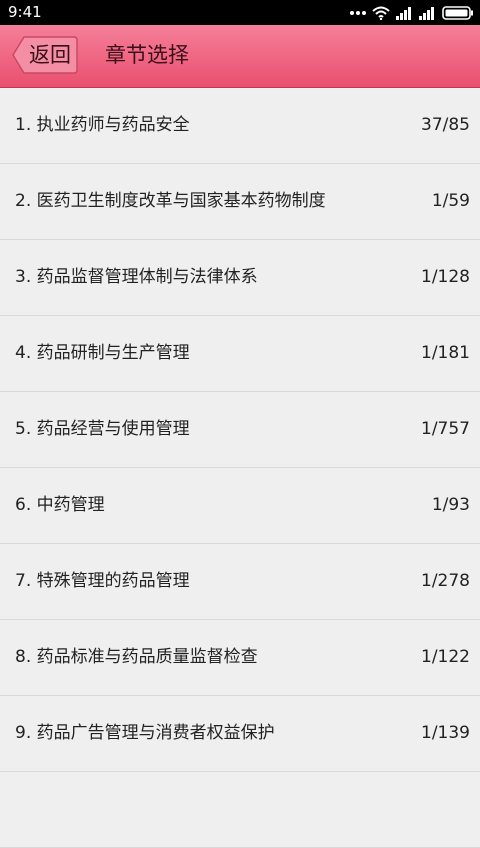 This screenshot has height=848, width=480. I want to click on status-icons, so click(412, 13).